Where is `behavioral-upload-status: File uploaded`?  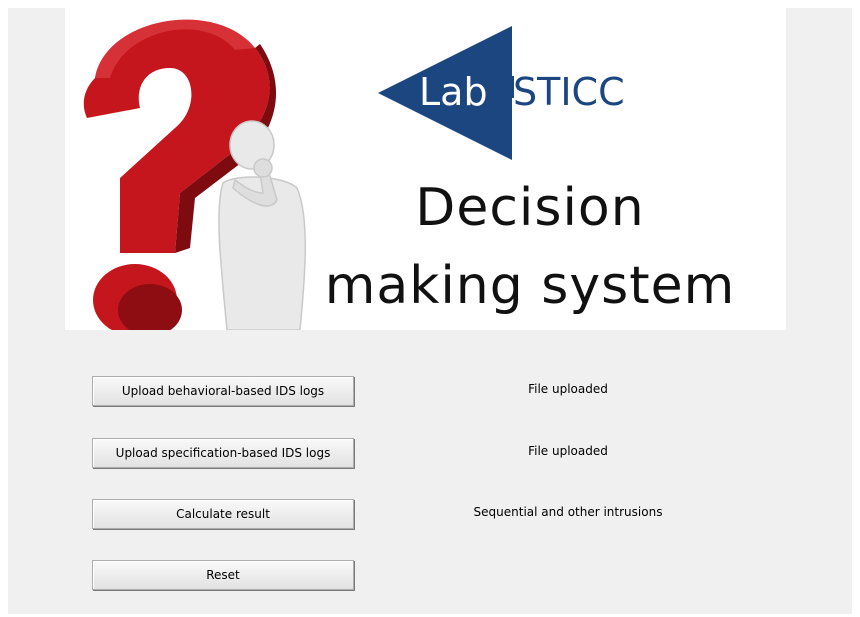
behavioral-upload-status: File uploaded is located at coordinates (568, 389).